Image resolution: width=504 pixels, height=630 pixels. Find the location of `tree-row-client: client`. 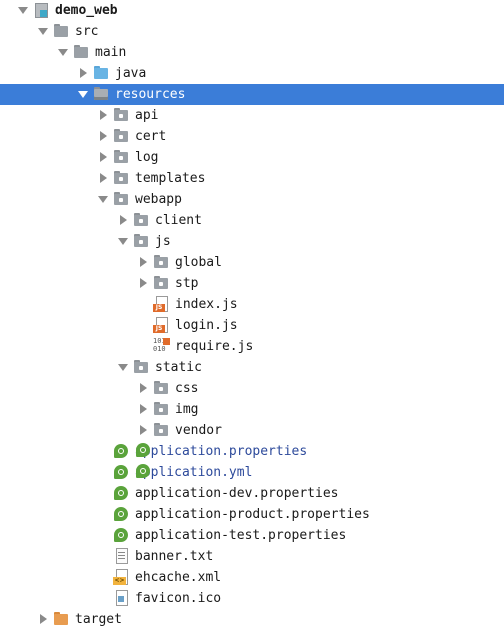

tree-row-client: client is located at coordinates (252, 220).